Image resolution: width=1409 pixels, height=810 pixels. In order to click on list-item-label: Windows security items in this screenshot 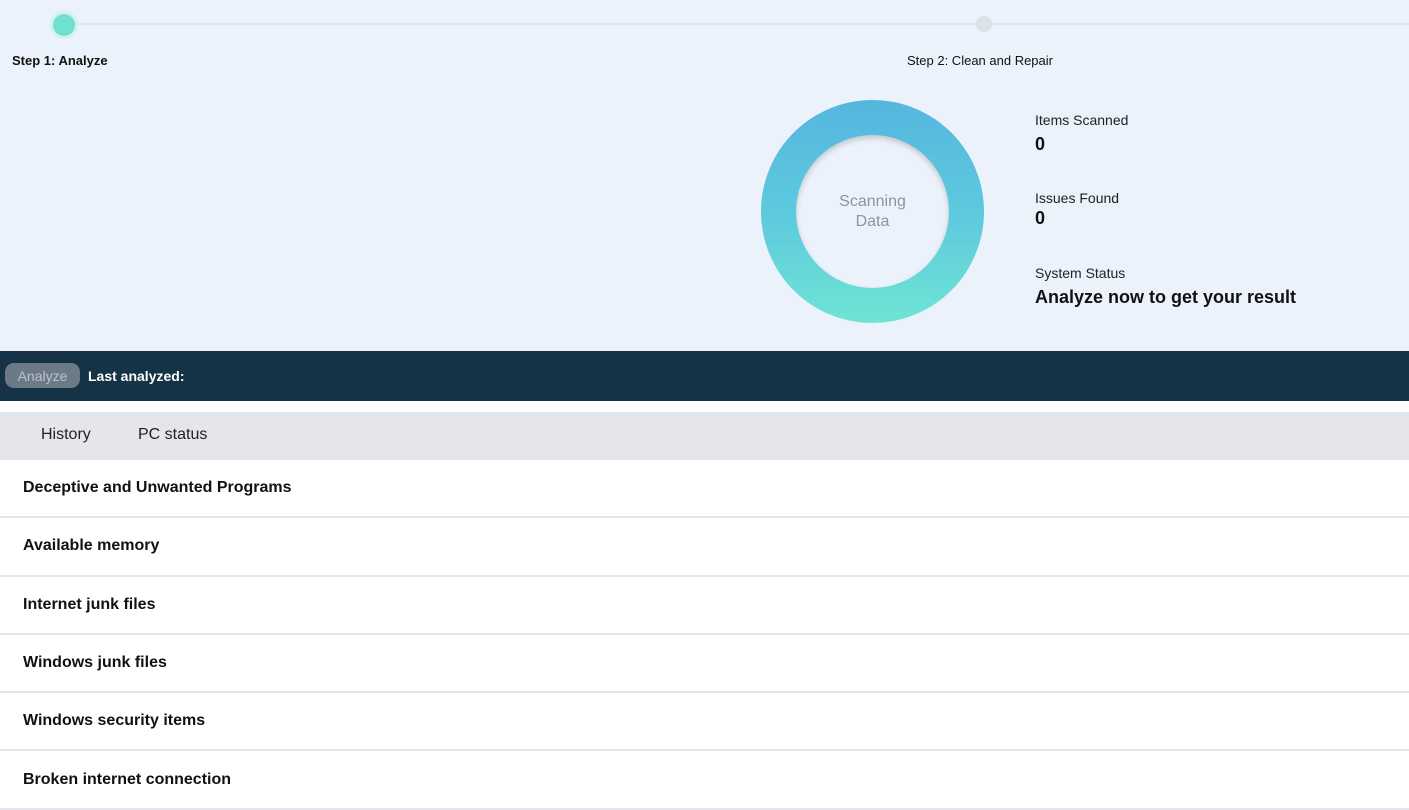, I will do `click(114, 721)`.